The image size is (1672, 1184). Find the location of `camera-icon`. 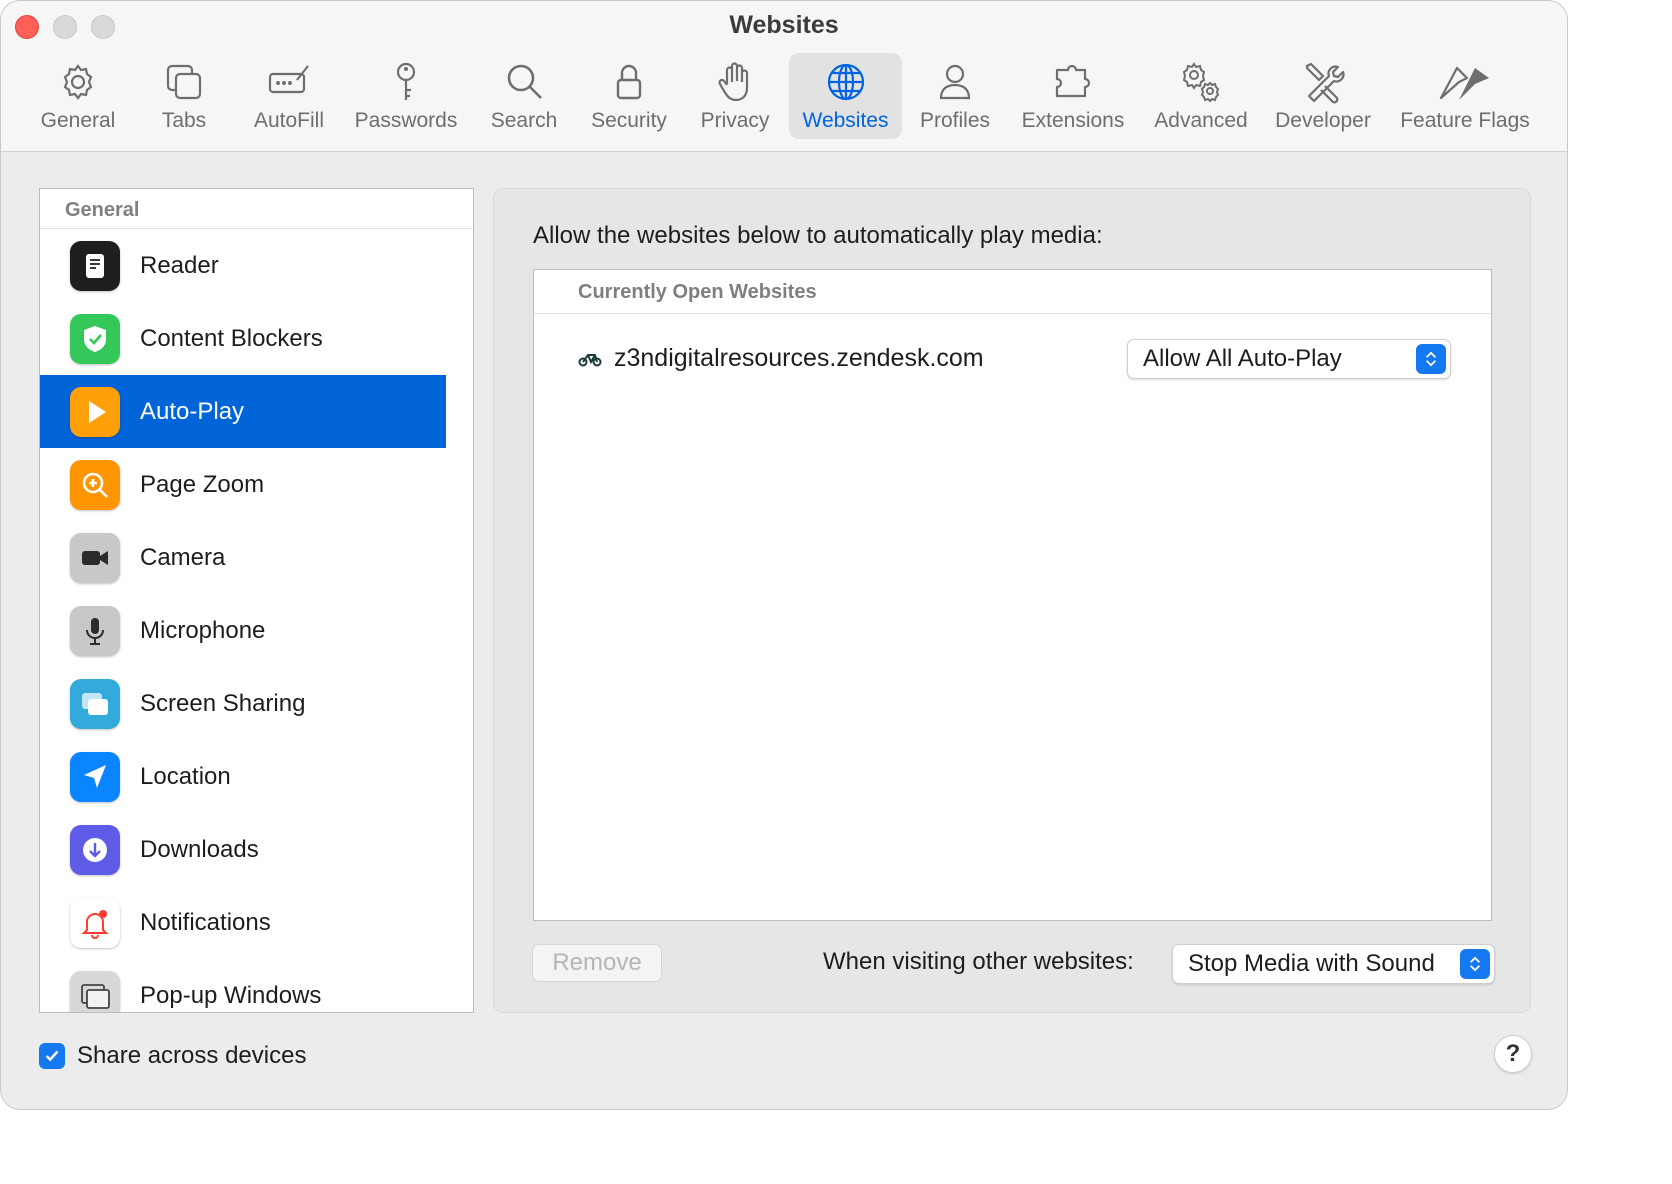

camera-icon is located at coordinates (95, 557).